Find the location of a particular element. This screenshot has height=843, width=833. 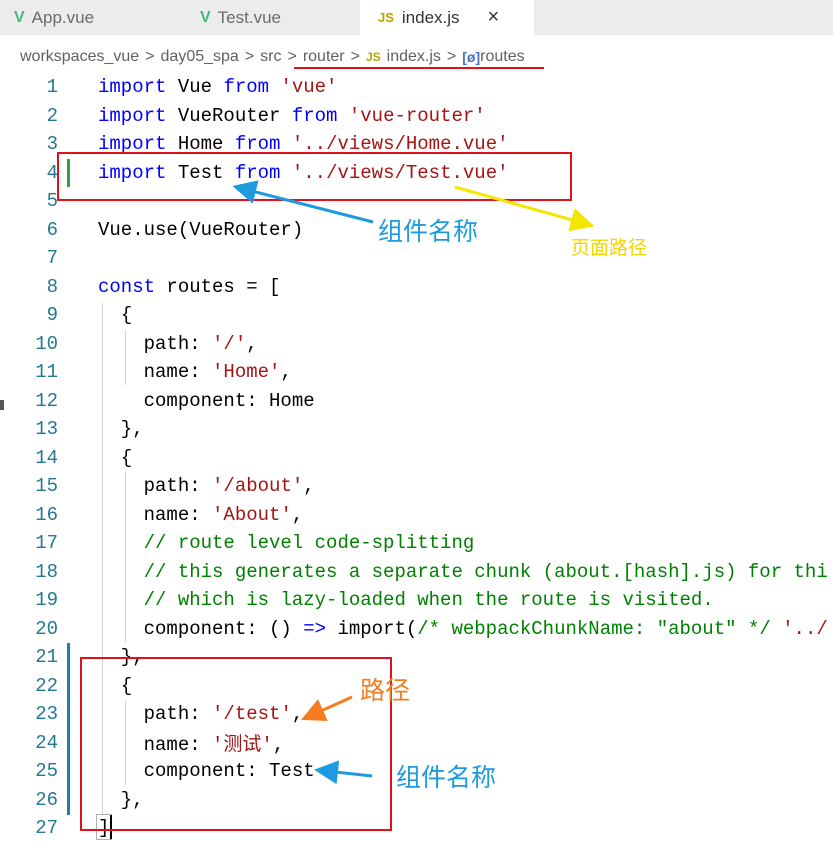

annotation-component-name: 组件名称 is located at coordinates (428, 232).